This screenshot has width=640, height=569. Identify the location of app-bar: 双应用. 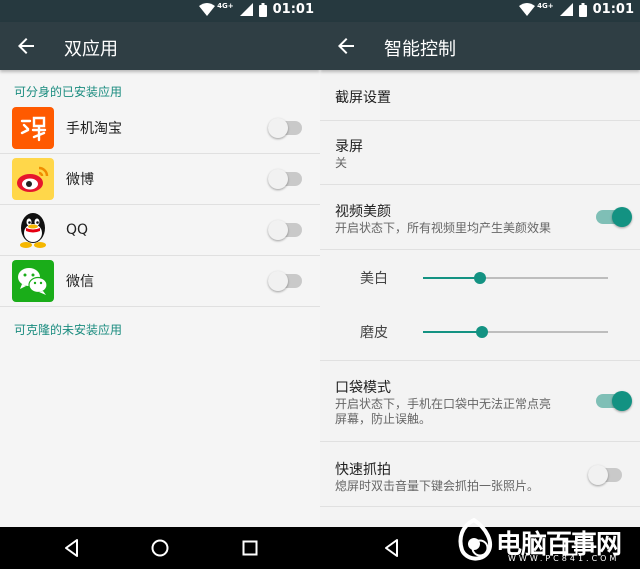
(160, 46).